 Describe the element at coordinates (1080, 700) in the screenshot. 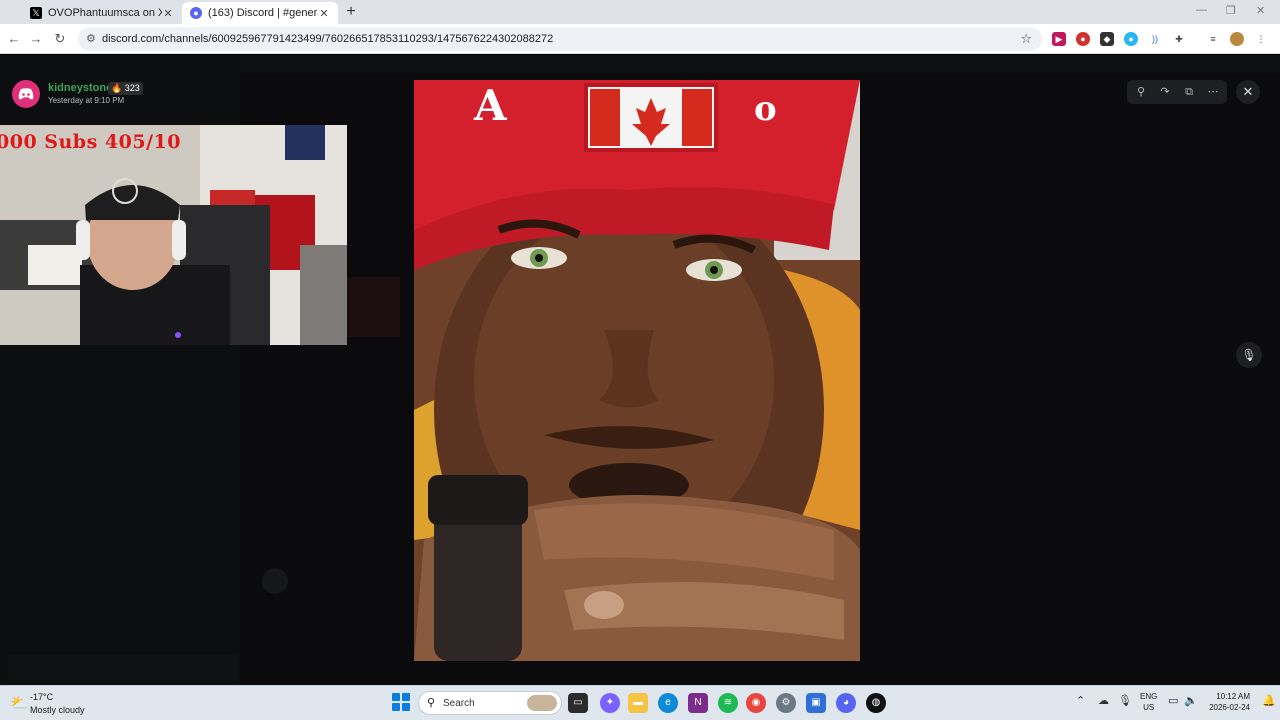

I see `tray-overflow-chevron-icon: ⌃` at that location.